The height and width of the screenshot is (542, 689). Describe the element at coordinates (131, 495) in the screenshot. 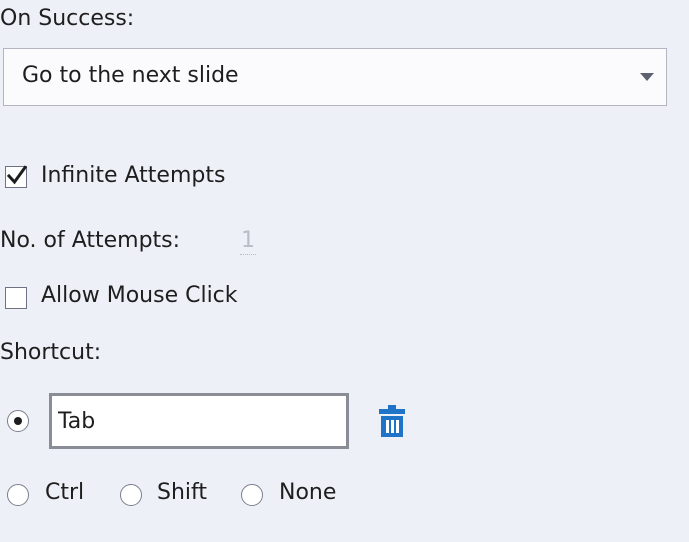

I see `shift-radio` at that location.